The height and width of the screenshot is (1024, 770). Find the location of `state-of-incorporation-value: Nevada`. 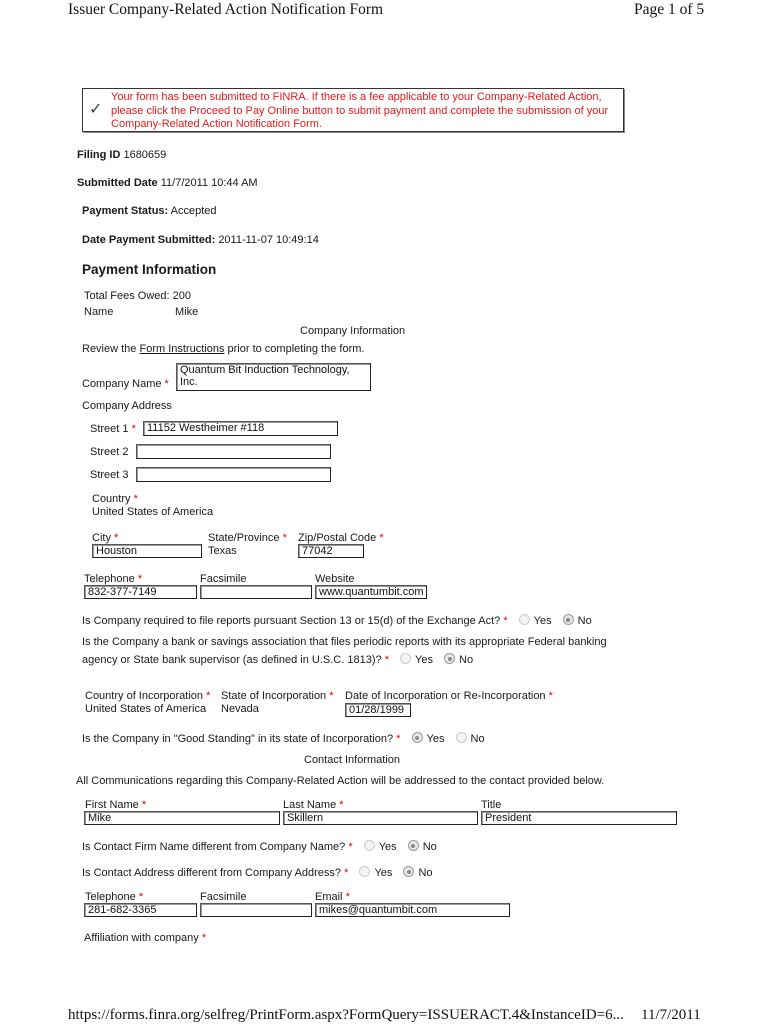

state-of-incorporation-value: Nevada is located at coordinates (240, 709).